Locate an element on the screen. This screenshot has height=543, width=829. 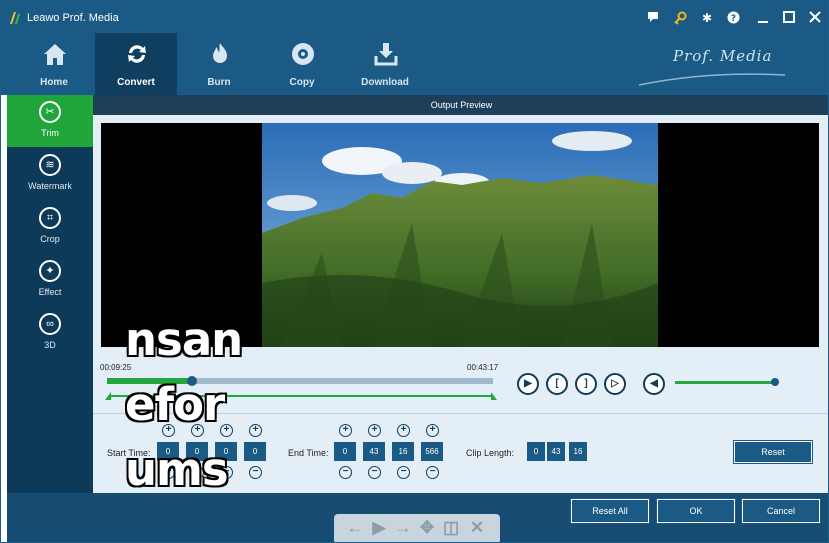
next-frame-button: ▷ is located at coordinates (615, 384).